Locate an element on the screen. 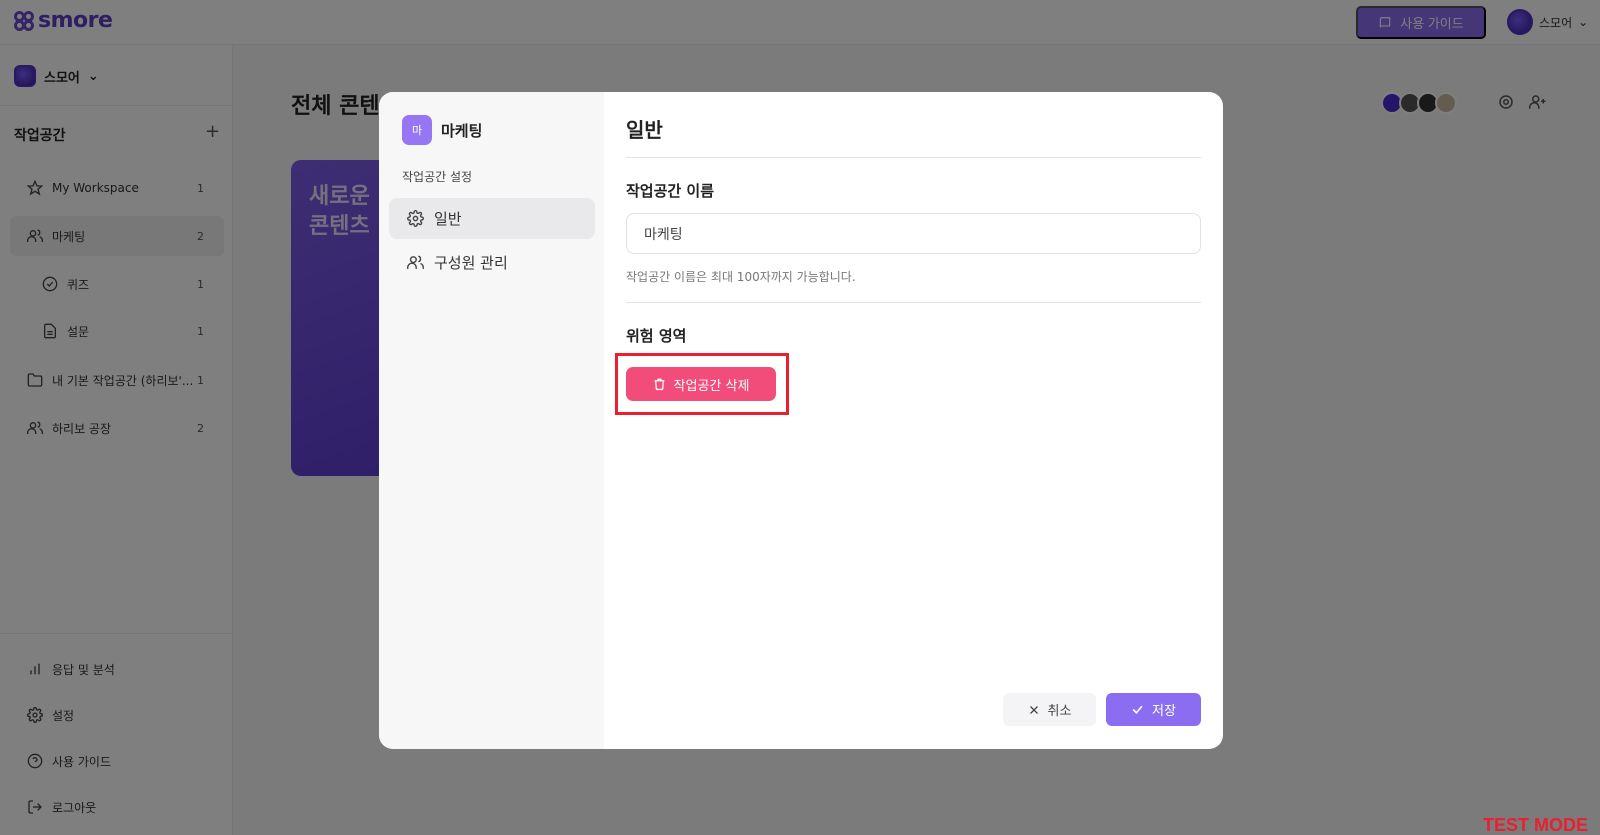  workspace-name: 마케팅 is located at coordinates (462, 131).